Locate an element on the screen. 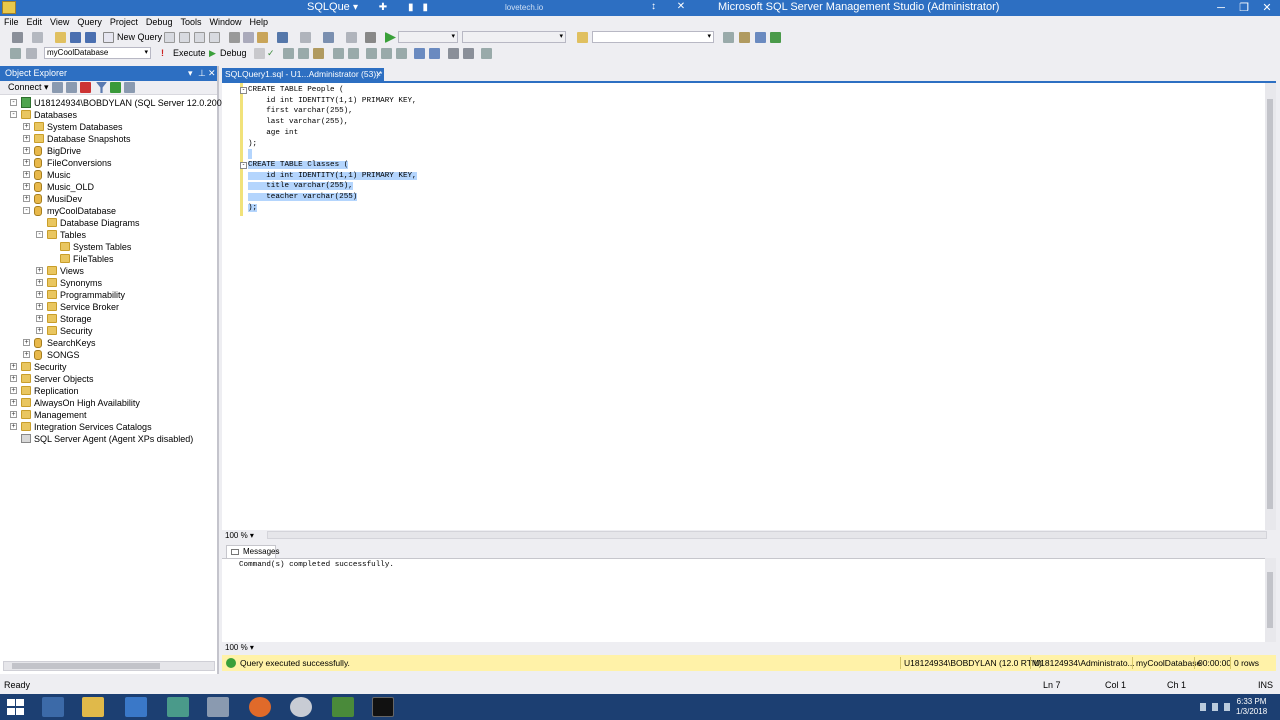 The width and height of the screenshot is (1280, 720). tree-node: + MusiDev is located at coordinates (108, 199).